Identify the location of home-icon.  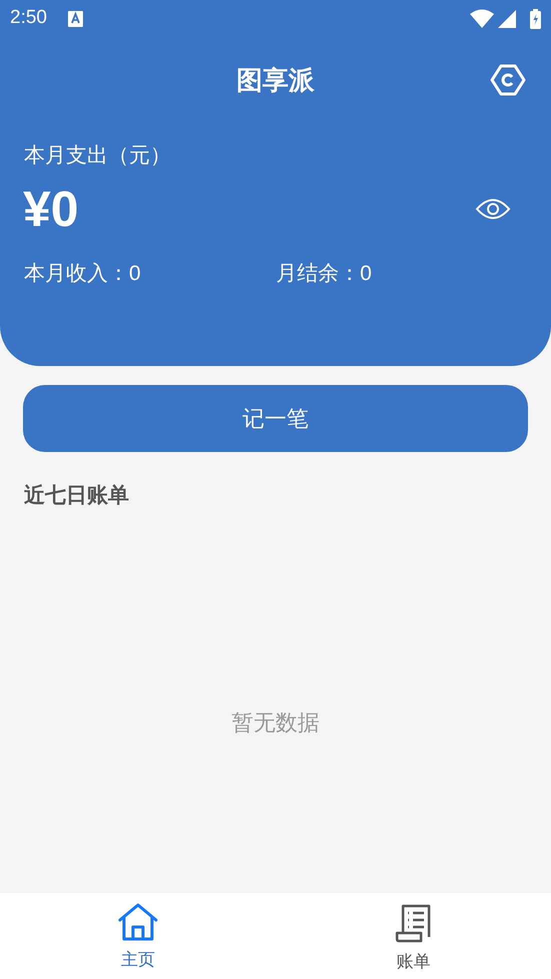
(138, 922).